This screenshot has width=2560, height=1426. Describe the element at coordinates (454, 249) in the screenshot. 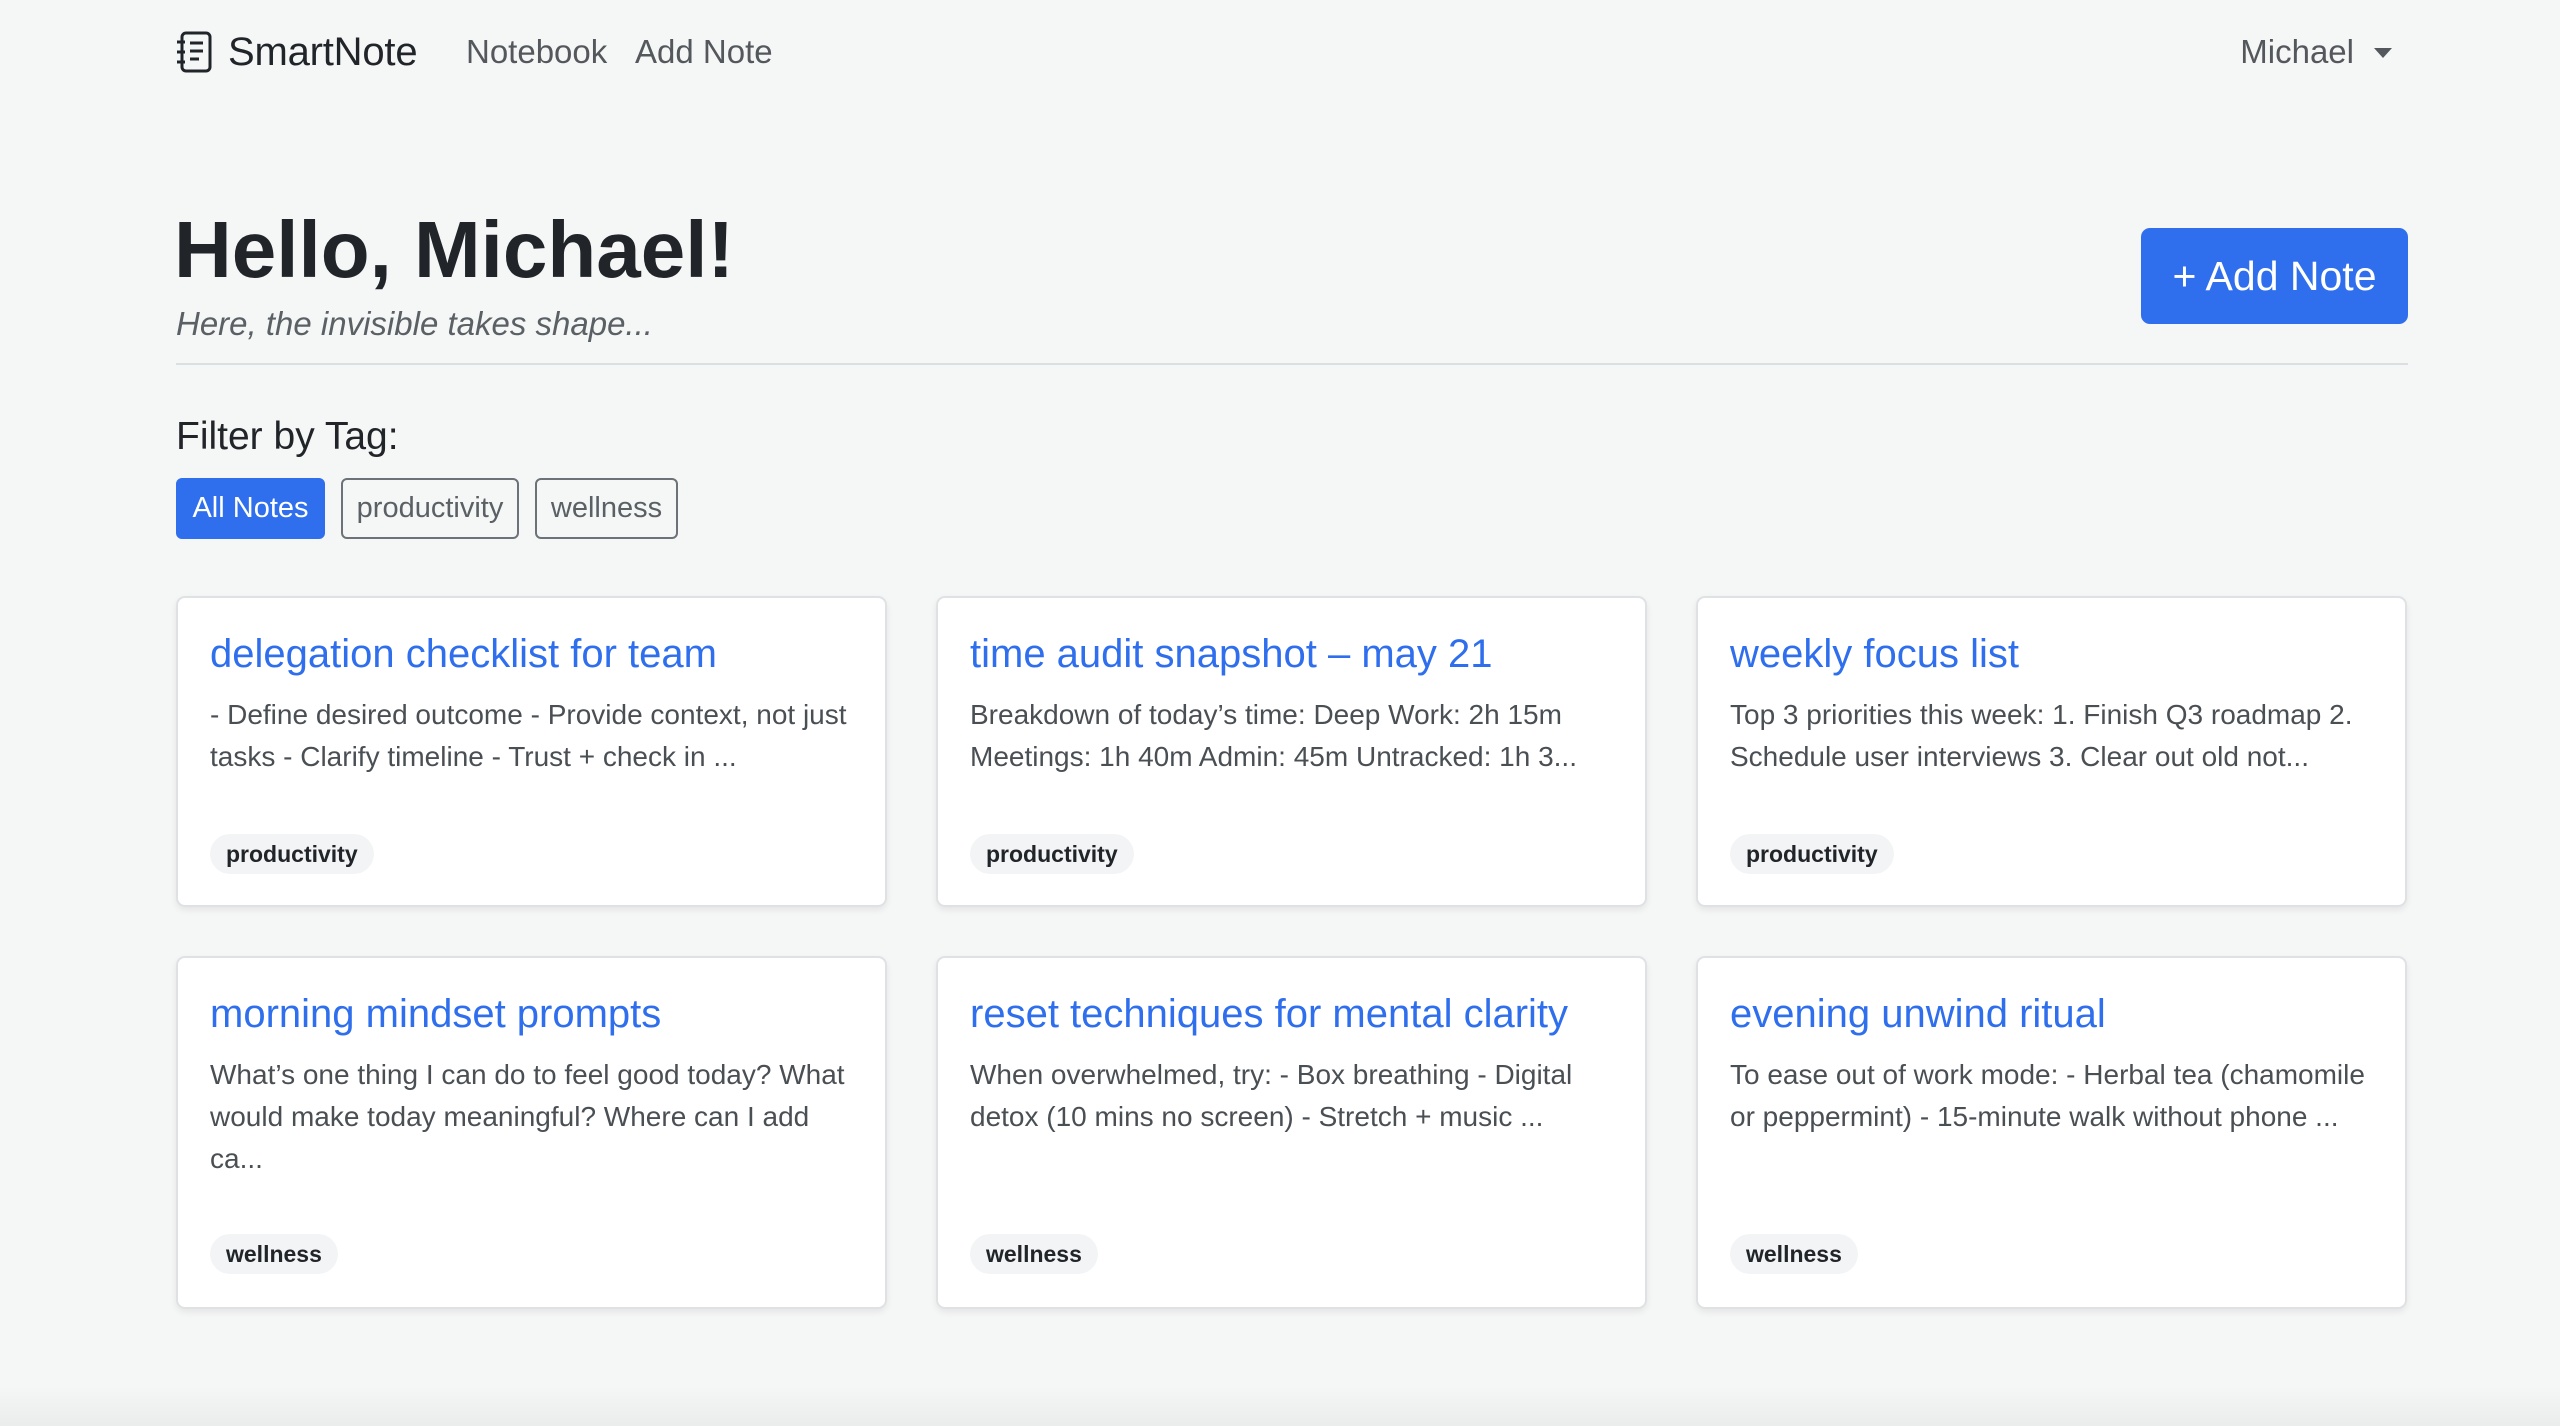

I see `page-title: Hello, Michael!` at that location.